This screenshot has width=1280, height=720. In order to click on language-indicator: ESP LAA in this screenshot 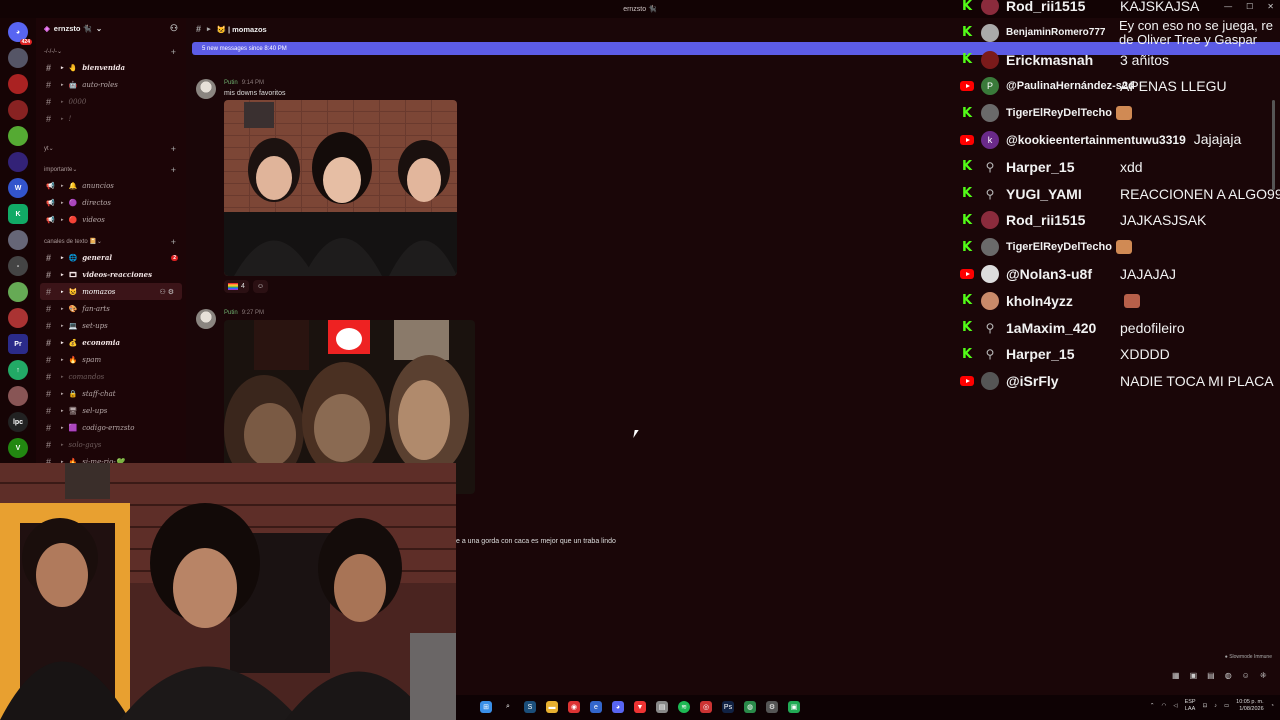, I will do `click(1190, 706)`.